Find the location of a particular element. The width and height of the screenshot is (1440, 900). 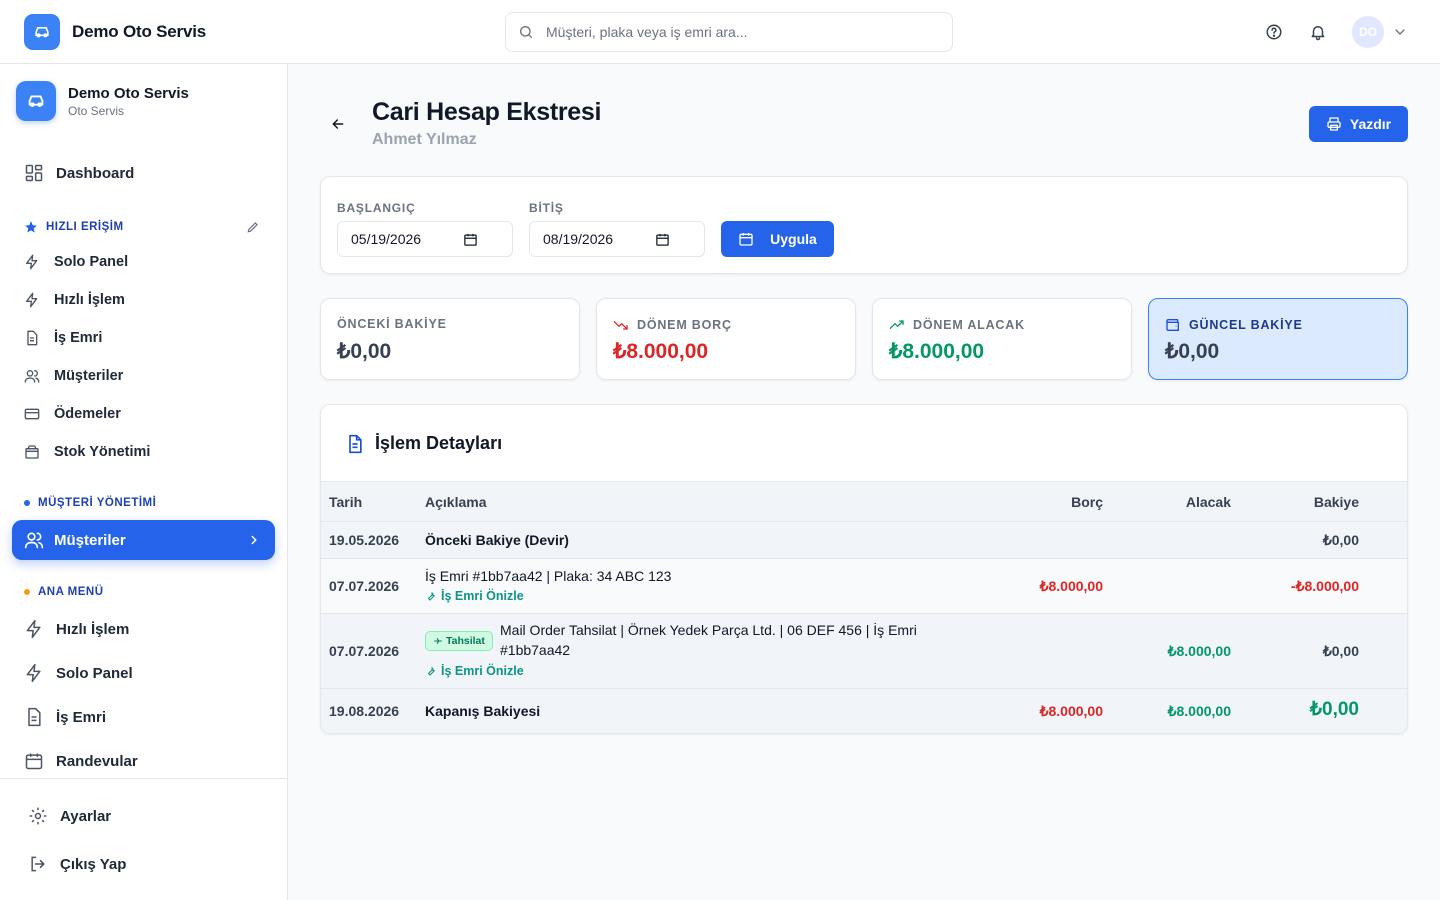

transactions-header: İşlem Detayları is located at coordinates (423, 443).